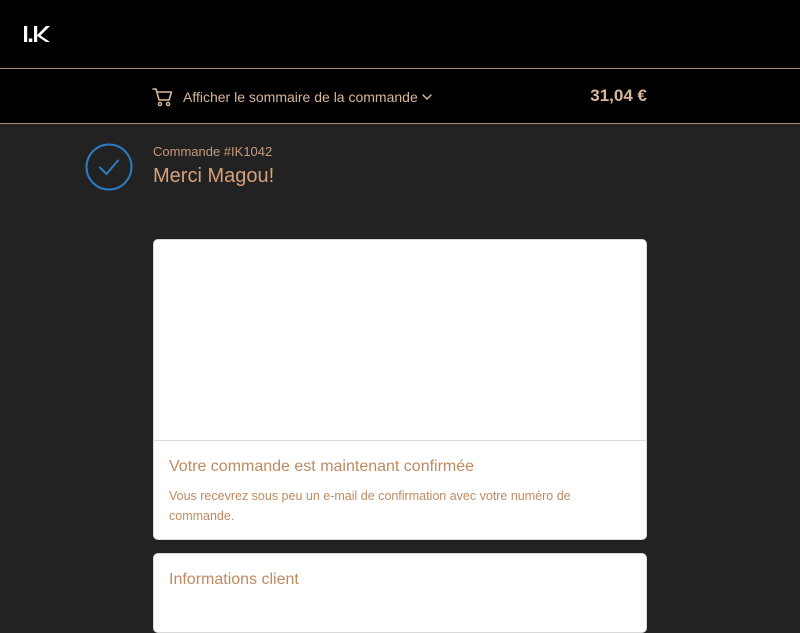 This screenshot has width=800, height=633. I want to click on order-total: 31,04 €, so click(618, 95).